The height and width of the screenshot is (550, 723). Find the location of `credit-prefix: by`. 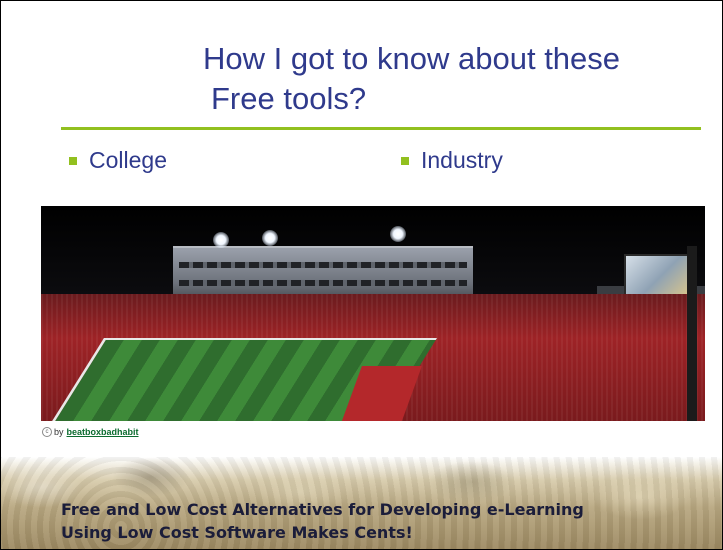

credit-prefix: by is located at coordinates (59, 432).